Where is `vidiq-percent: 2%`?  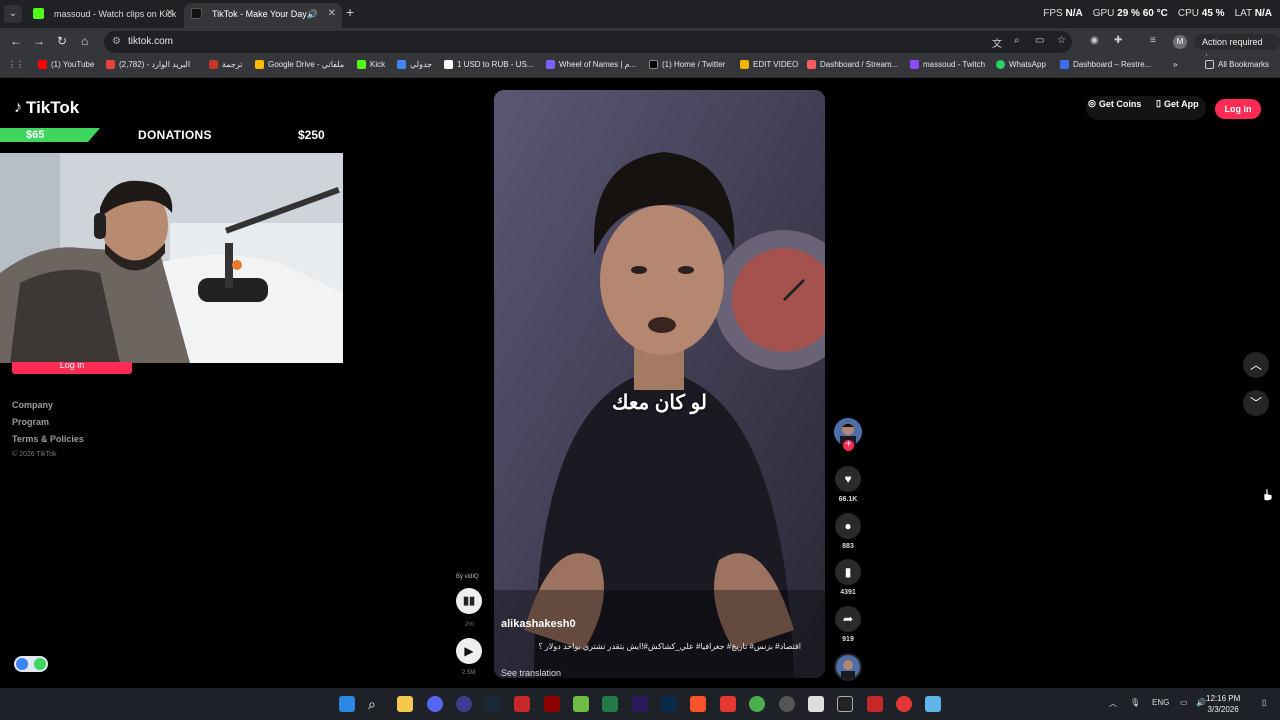
vidiq-percent: 2% is located at coordinates (469, 625).